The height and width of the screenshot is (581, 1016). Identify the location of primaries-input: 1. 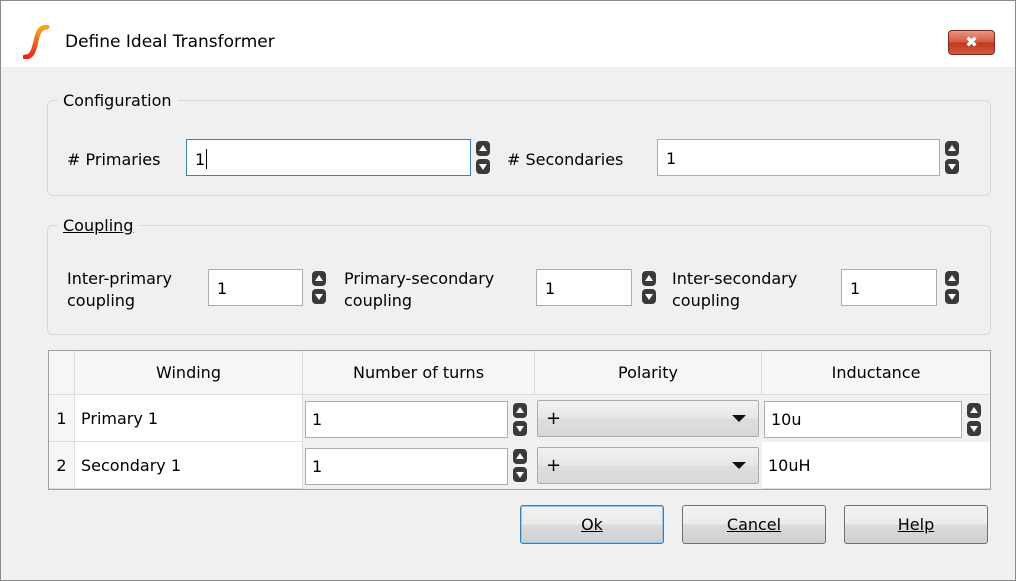
(328, 157).